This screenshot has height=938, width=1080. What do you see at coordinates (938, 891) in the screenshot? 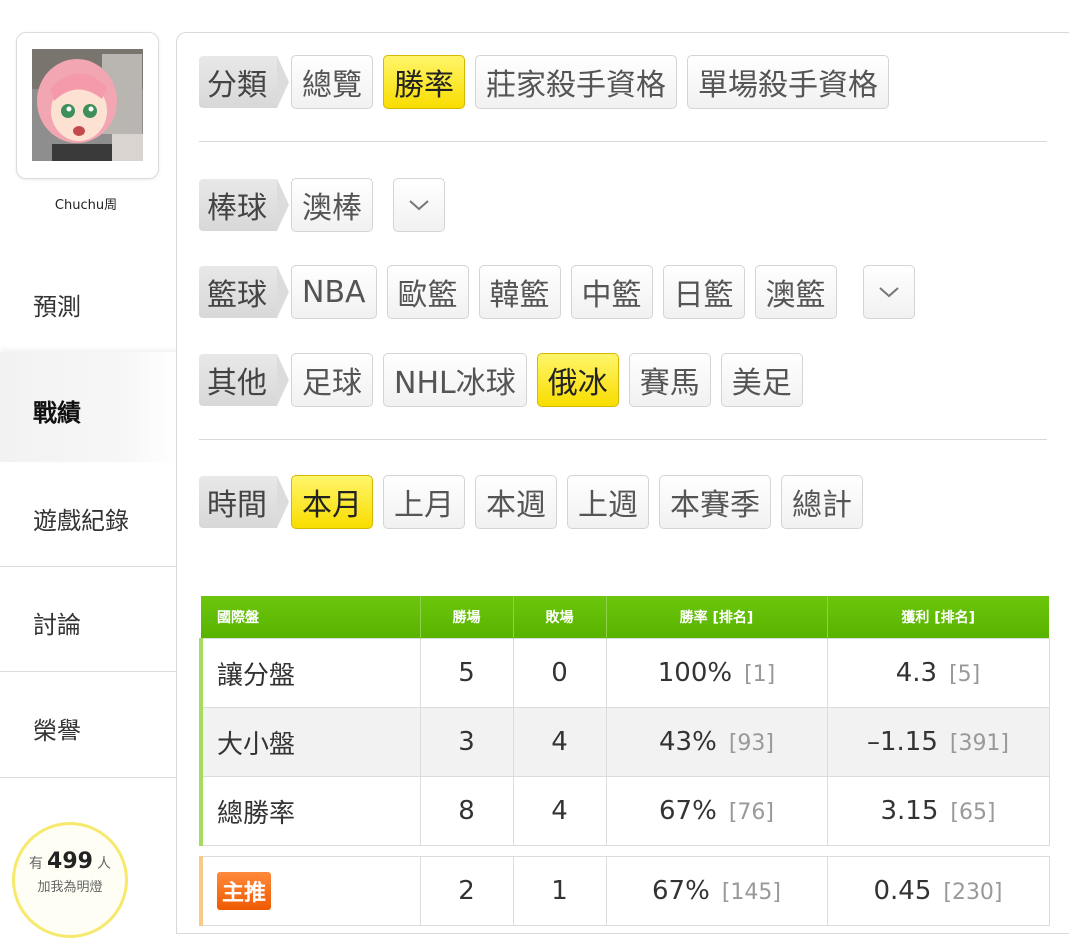
I see `cell-profit: 0.45 [230]` at bounding box center [938, 891].